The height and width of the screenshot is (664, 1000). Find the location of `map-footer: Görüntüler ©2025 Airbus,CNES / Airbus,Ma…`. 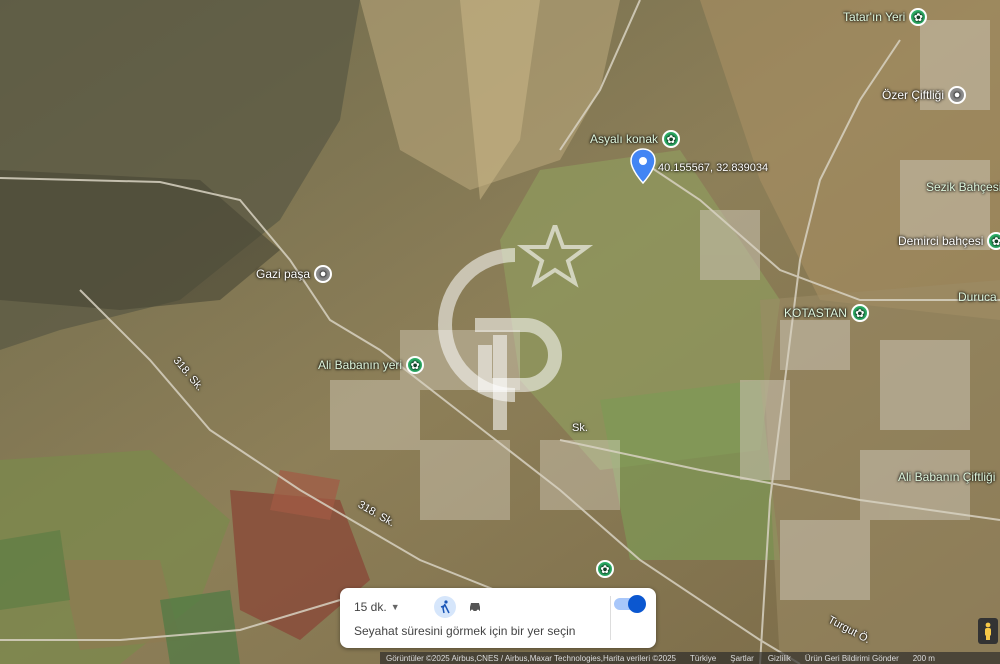

map-footer: Görüntüler ©2025 Airbus,CNES / Airbus,Ma… is located at coordinates (690, 658).